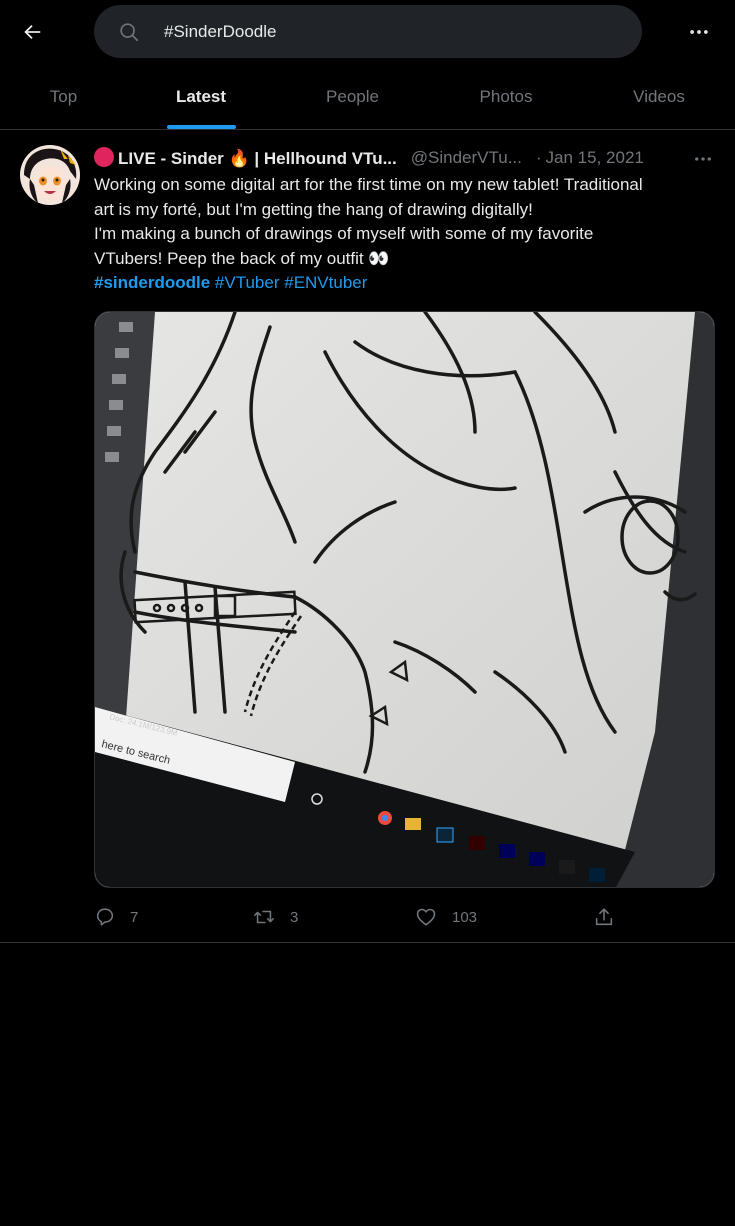  What do you see at coordinates (152, 282) in the screenshot?
I see `hashtag-sinderdoodle: #sinderdoodle` at bounding box center [152, 282].